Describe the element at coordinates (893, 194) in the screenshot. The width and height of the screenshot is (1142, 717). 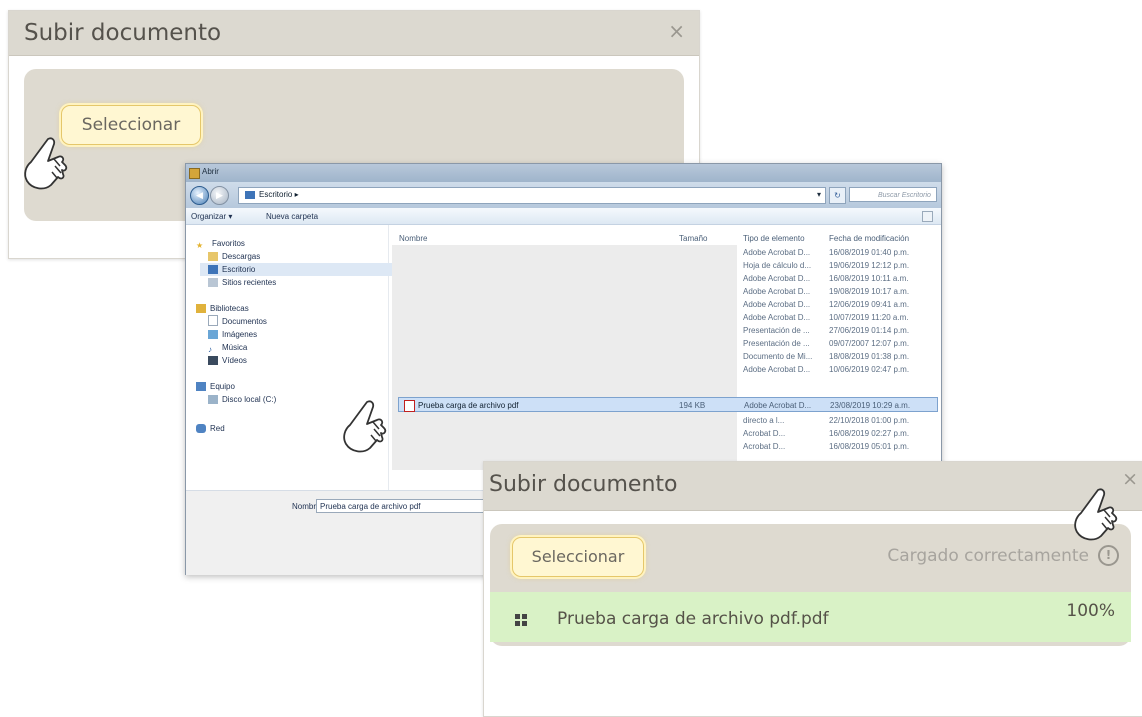
I see `search-input: Buscar Escritorio` at that location.